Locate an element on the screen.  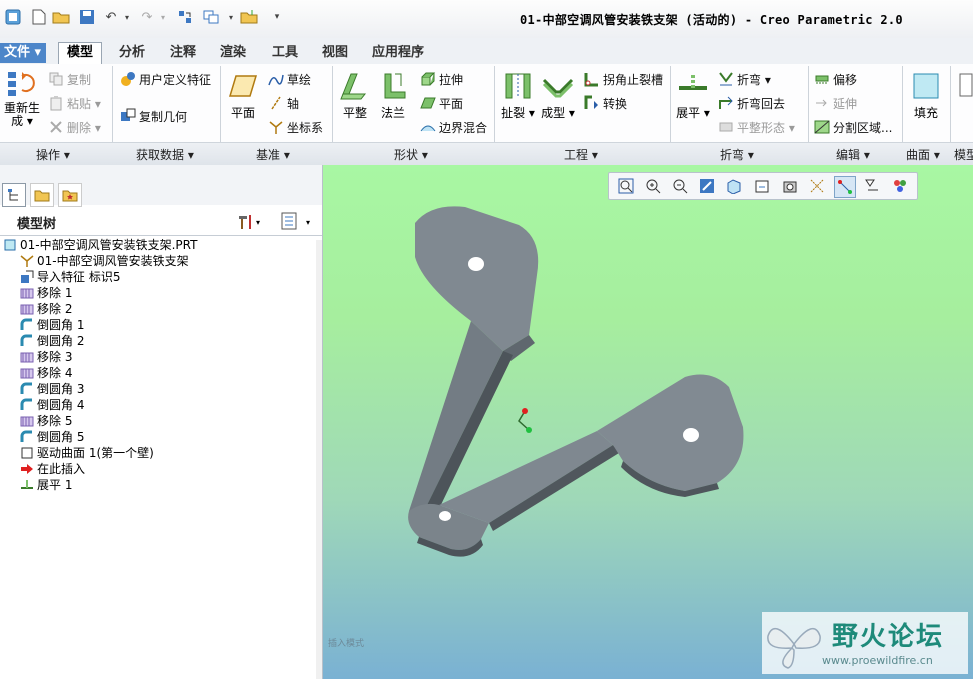
group-model-intent: 模型 is located at coordinates (963, 154).